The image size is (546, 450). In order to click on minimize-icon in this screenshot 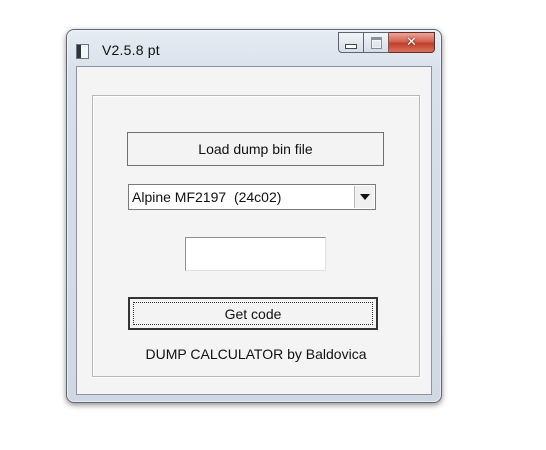, I will do `click(351, 46)`.